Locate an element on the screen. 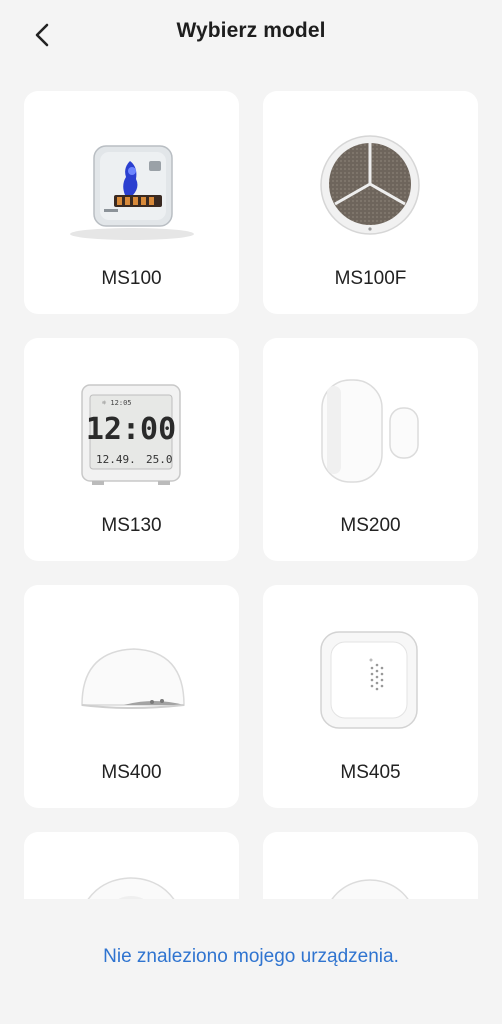 The image size is (502, 1024). model-label: MS130 is located at coordinates (131, 525).